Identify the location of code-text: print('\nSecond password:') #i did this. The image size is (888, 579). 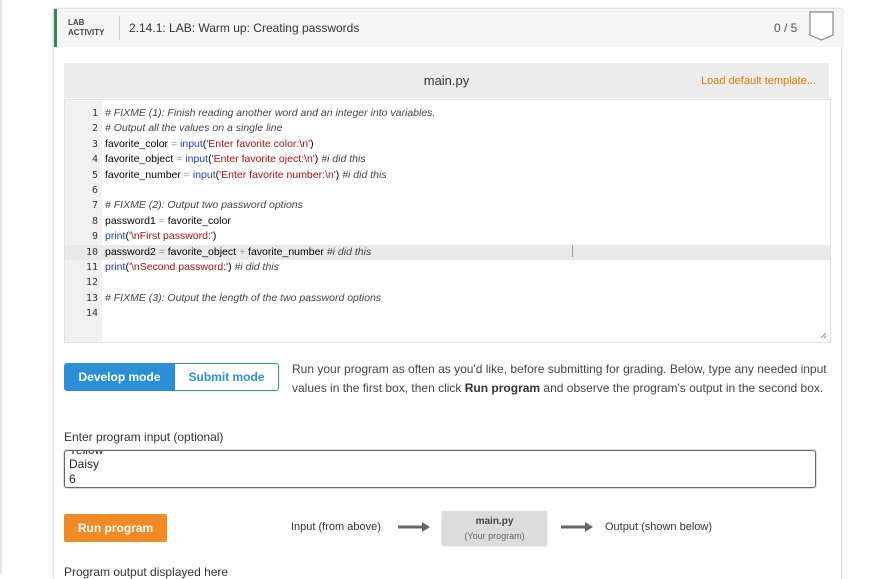
(192, 267).